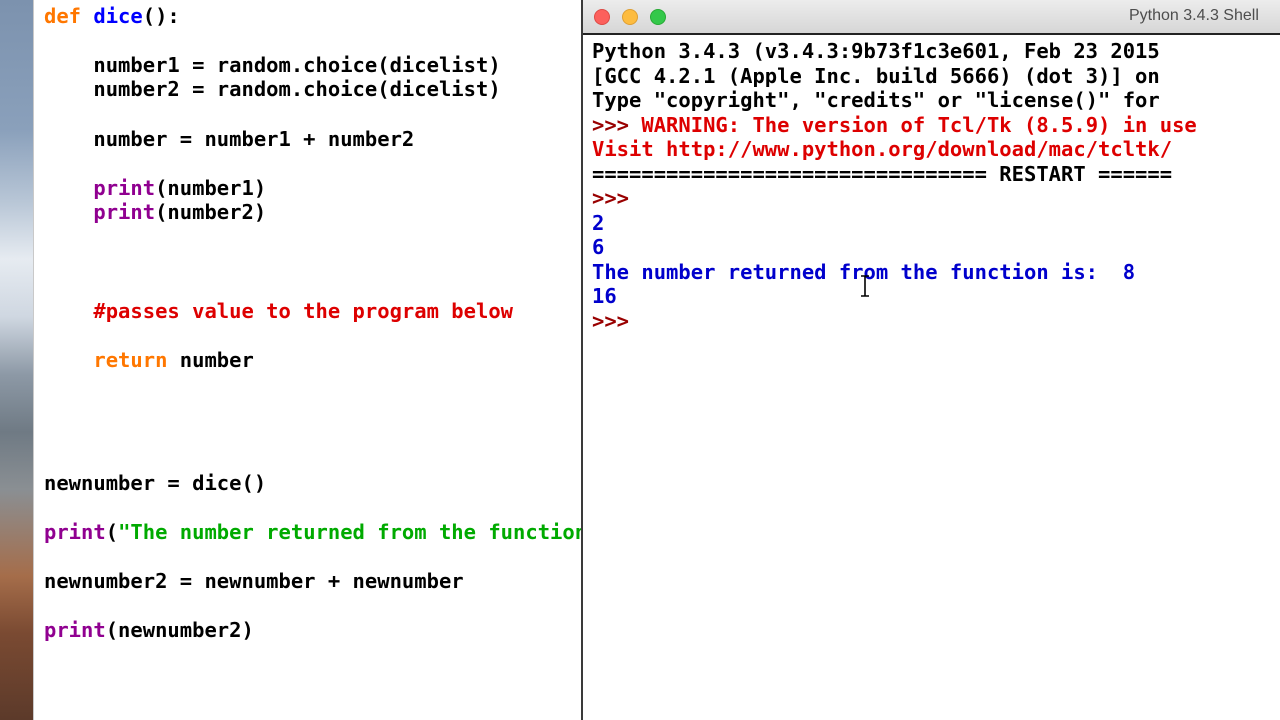 The image size is (1280, 720). Describe the element at coordinates (211, 188) in the screenshot. I see `print-args: (number1)` at that location.